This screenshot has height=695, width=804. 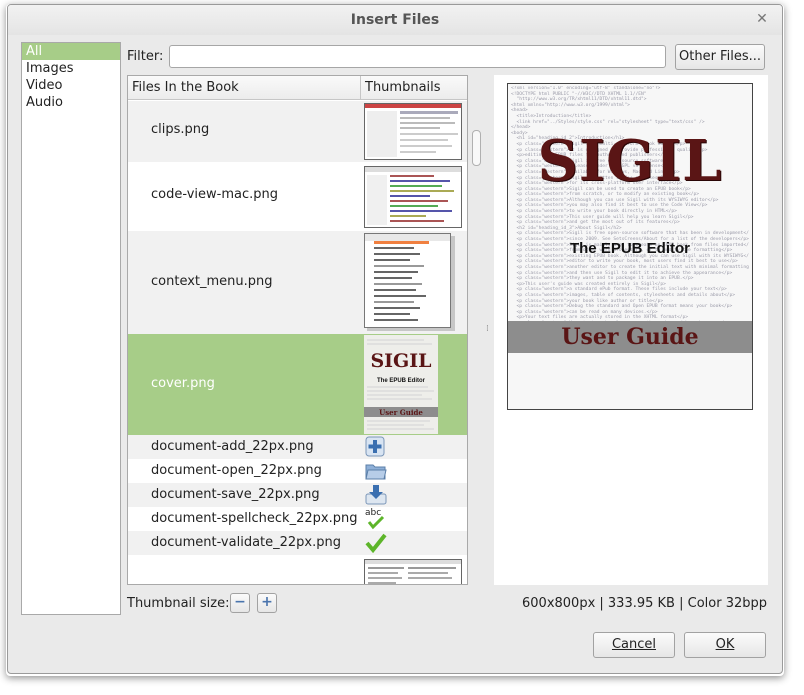 What do you see at coordinates (232, 446) in the screenshot?
I see `file-name: document-add_22px.png` at bounding box center [232, 446].